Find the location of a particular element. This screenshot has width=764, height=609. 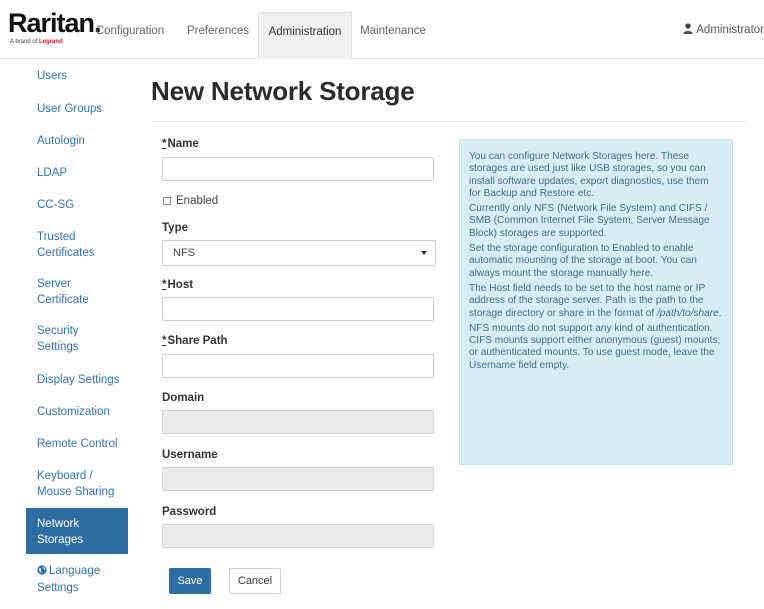

username-field is located at coordinates (298, 479).